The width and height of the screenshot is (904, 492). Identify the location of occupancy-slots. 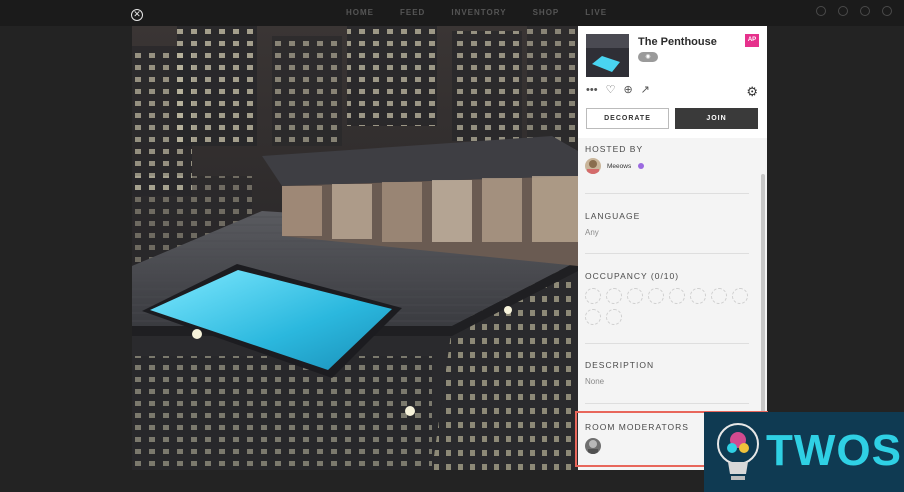
(672, 306).